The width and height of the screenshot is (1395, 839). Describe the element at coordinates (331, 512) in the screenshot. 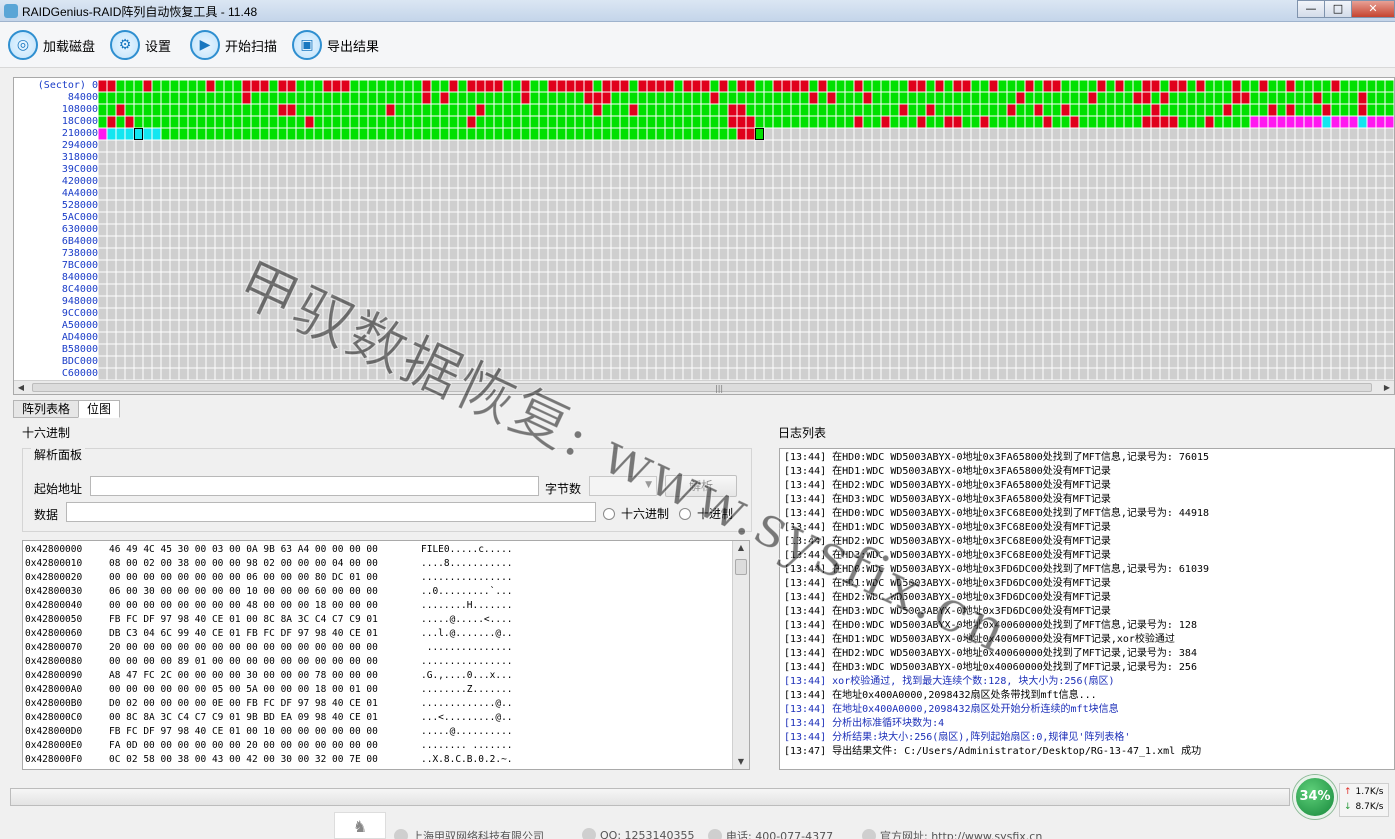

I see `data-input` at that location.